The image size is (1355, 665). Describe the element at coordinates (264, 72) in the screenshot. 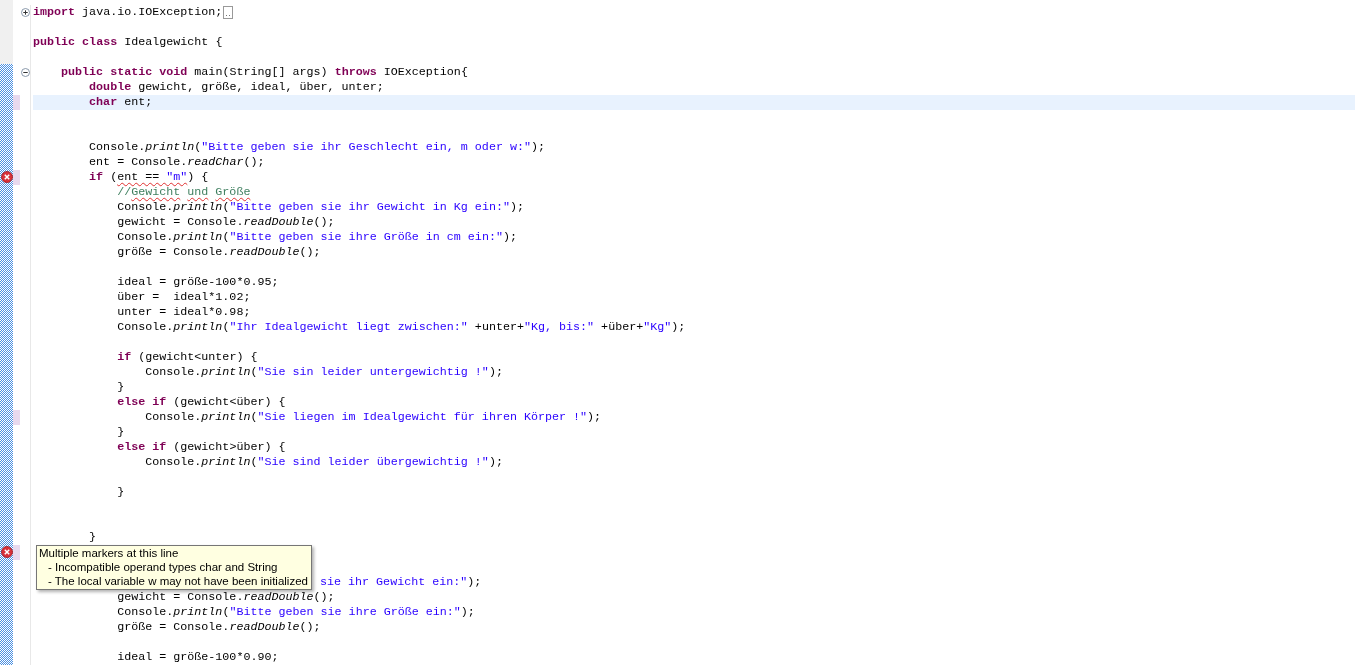

I see `code-line: public static void main(String[] args) throws IOException{` at that location.